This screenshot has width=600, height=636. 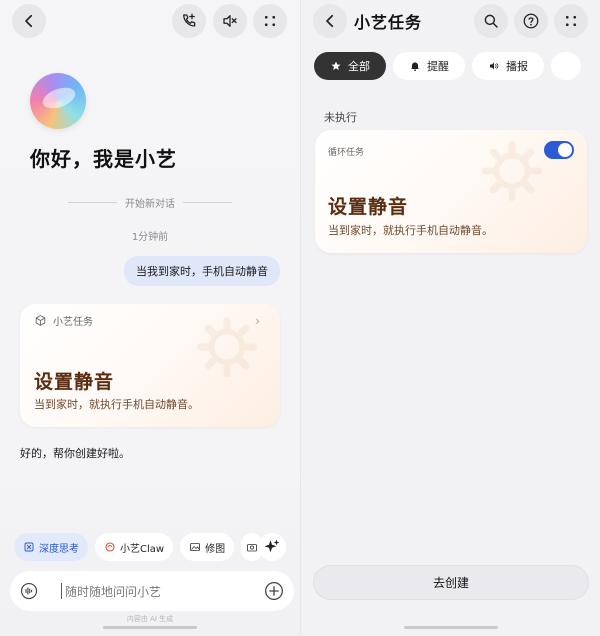 I want to click on sparkle-button, so click(x=272, y=547).